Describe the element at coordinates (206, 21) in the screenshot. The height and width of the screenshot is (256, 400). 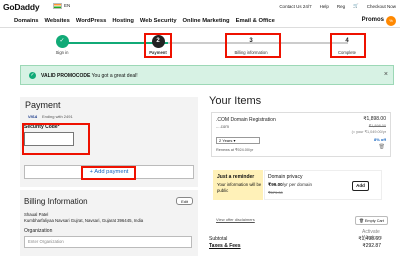
I see `nav-online-marketing: Online Marketing` at that location.